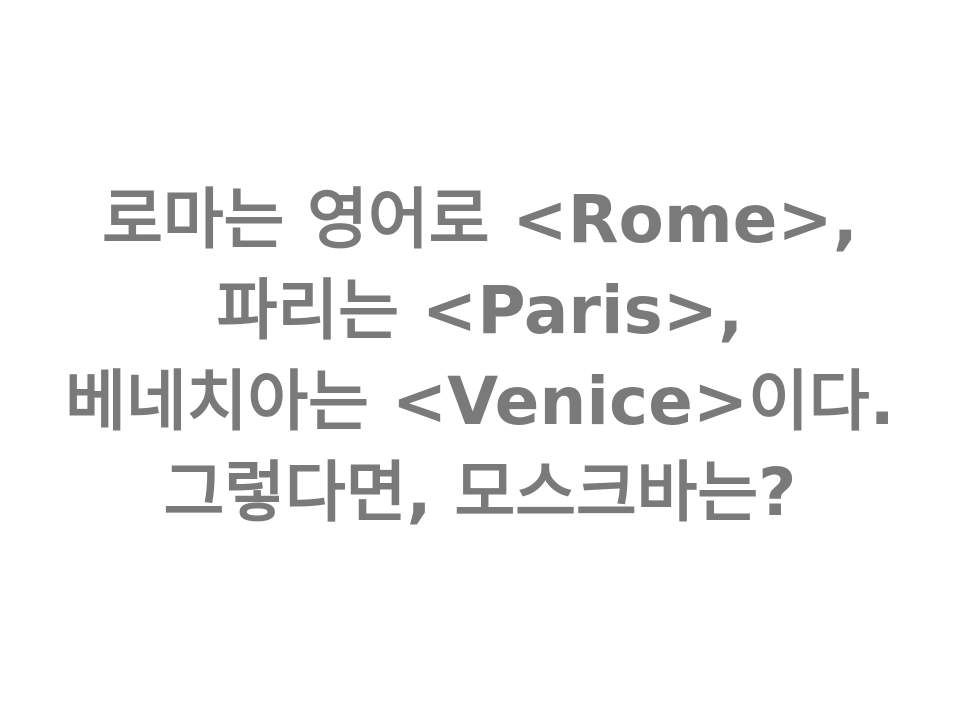 This screenshot has width=960, height=720. What do you see at coordinates (480, 492) in the screenshot?
I see `text-line-moscow-question: 그렇다면, 모스크바는?` at bounding box center [480, 492].